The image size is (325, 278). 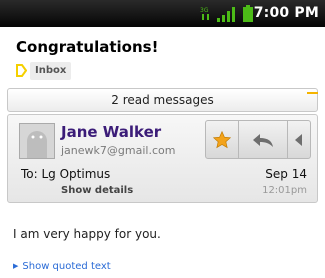 What do you see at coordinates (87, 47) in the screenshot?
I see `message-subject: Congratulations!` at bounding box center [87, 47].